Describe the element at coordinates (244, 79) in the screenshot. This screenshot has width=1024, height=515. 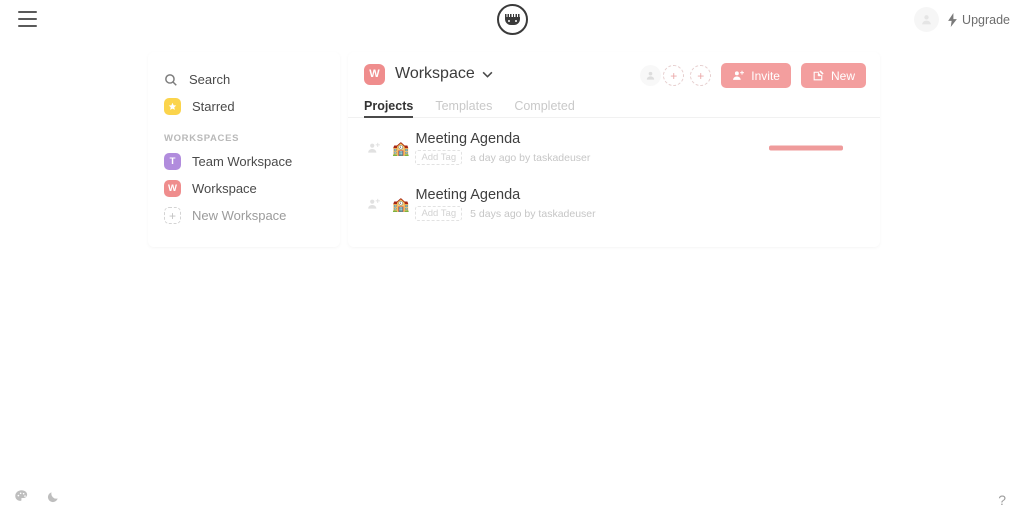
I see `sidebar-item-search: Search` at that location.